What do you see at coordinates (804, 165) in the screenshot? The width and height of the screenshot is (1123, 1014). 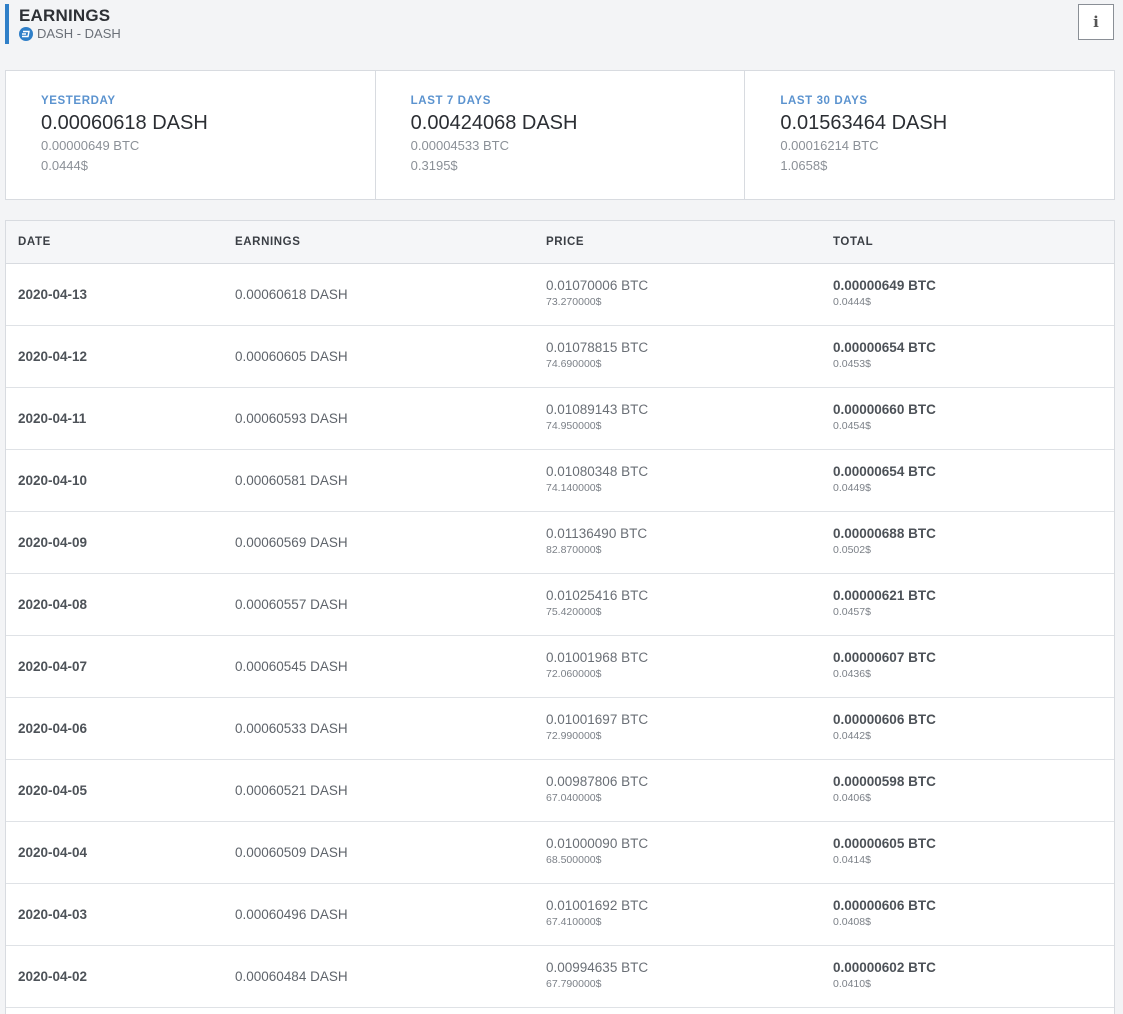 I see `stat-usd-value: 1.0658$` at bounding box center [804, 165].